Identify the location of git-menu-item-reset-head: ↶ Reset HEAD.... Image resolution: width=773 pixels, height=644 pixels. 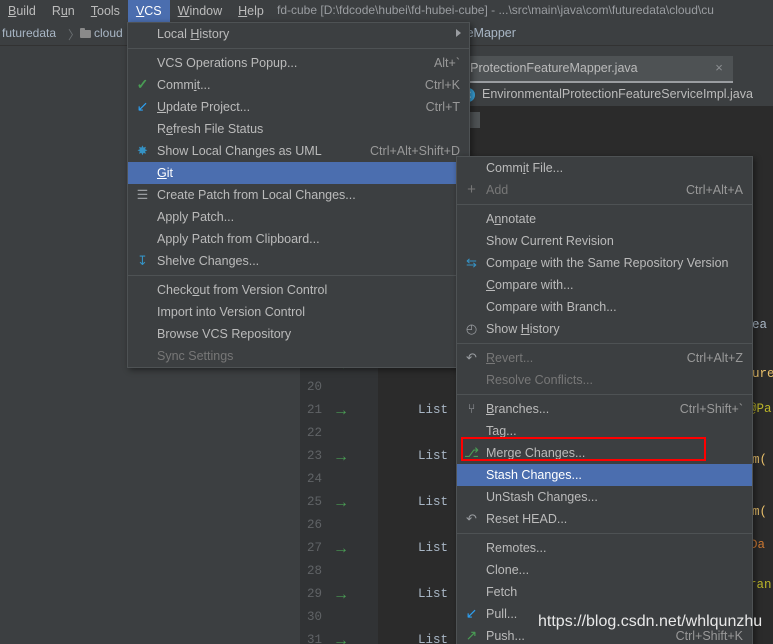
(604, 519).